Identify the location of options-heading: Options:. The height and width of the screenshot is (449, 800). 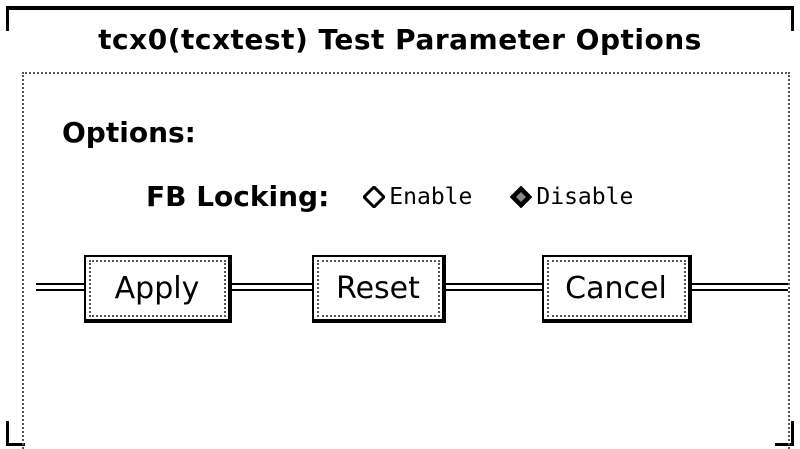
(129, 132).